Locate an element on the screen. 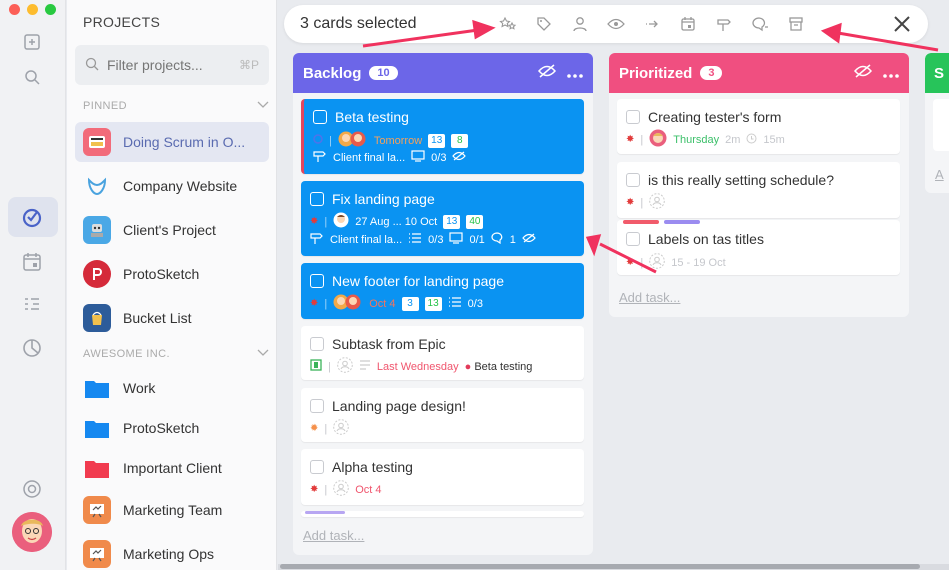 This screenshot has width=949, height=570. project-label: Bucket List is located at coordinates (157, 318).